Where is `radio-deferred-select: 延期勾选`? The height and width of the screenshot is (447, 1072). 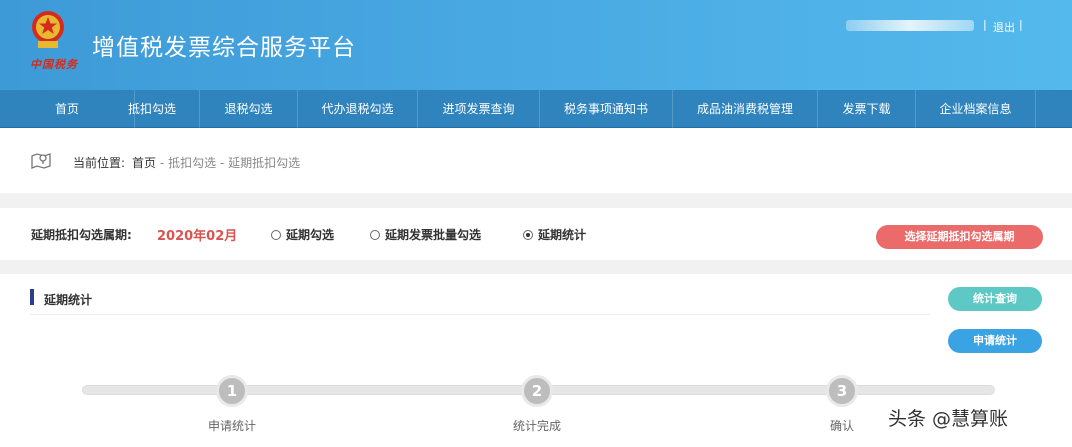 radio-deferred-select: 延期勾选 is located at coordinates (302, 234).